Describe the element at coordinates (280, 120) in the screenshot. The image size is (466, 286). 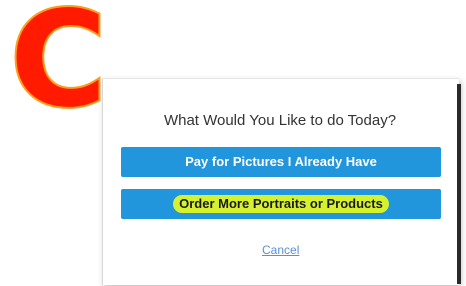
I see `dialog-title: What Would You Like to do Today?` at that location.